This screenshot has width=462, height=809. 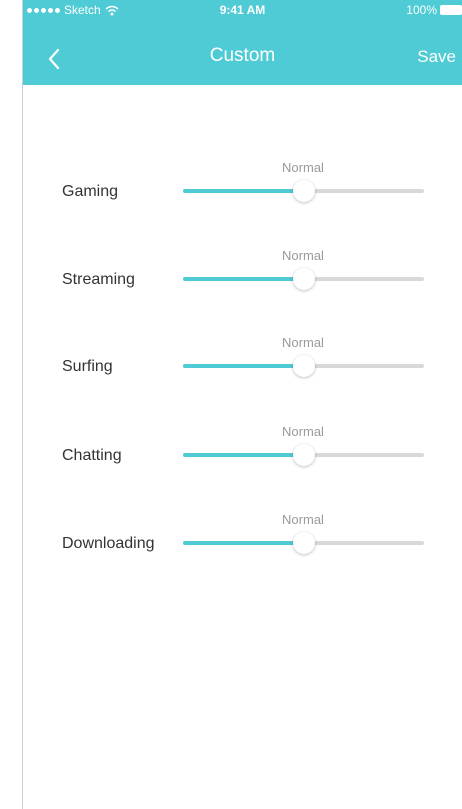 I want to click on slider-label: Chatting, so click(x=92, y=455).